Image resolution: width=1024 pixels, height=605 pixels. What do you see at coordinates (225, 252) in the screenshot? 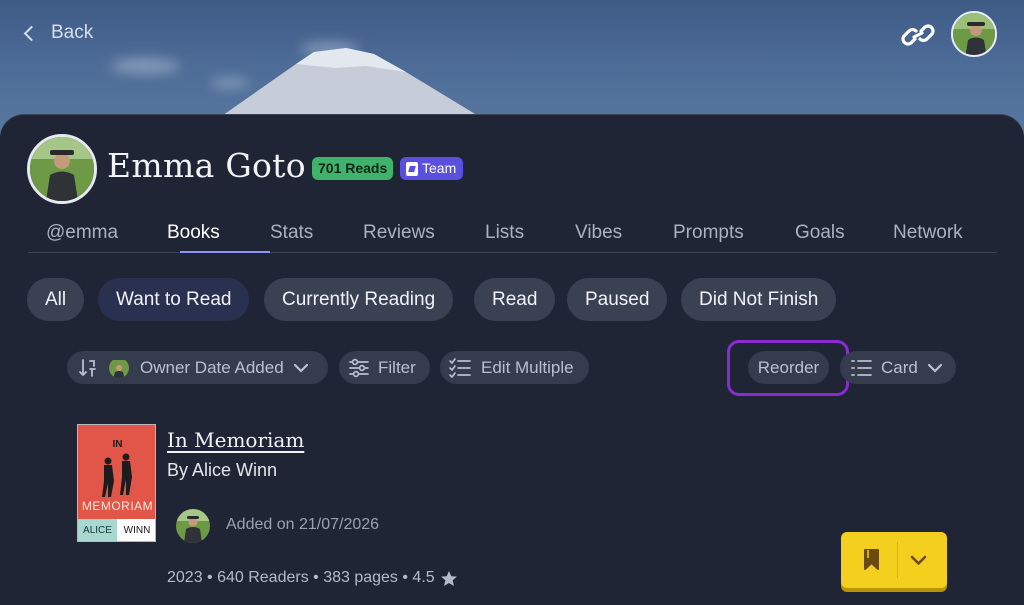
I see `active-tab-indicator` at bounding box center [225, 252].